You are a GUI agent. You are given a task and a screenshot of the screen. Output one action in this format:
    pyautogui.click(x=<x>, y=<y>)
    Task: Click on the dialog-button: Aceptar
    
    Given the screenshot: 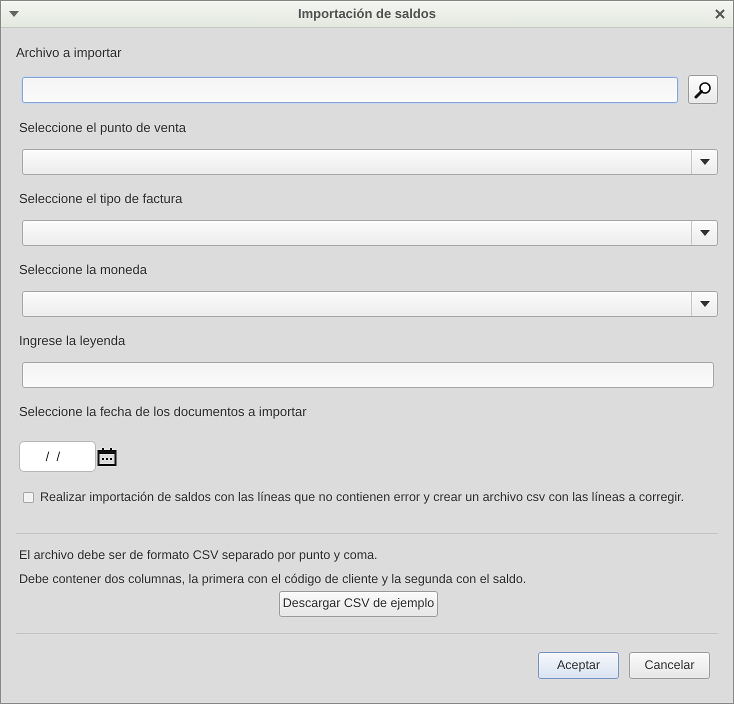 What is the action you would take?
    pyautogui.click(x=578, y=665)
    